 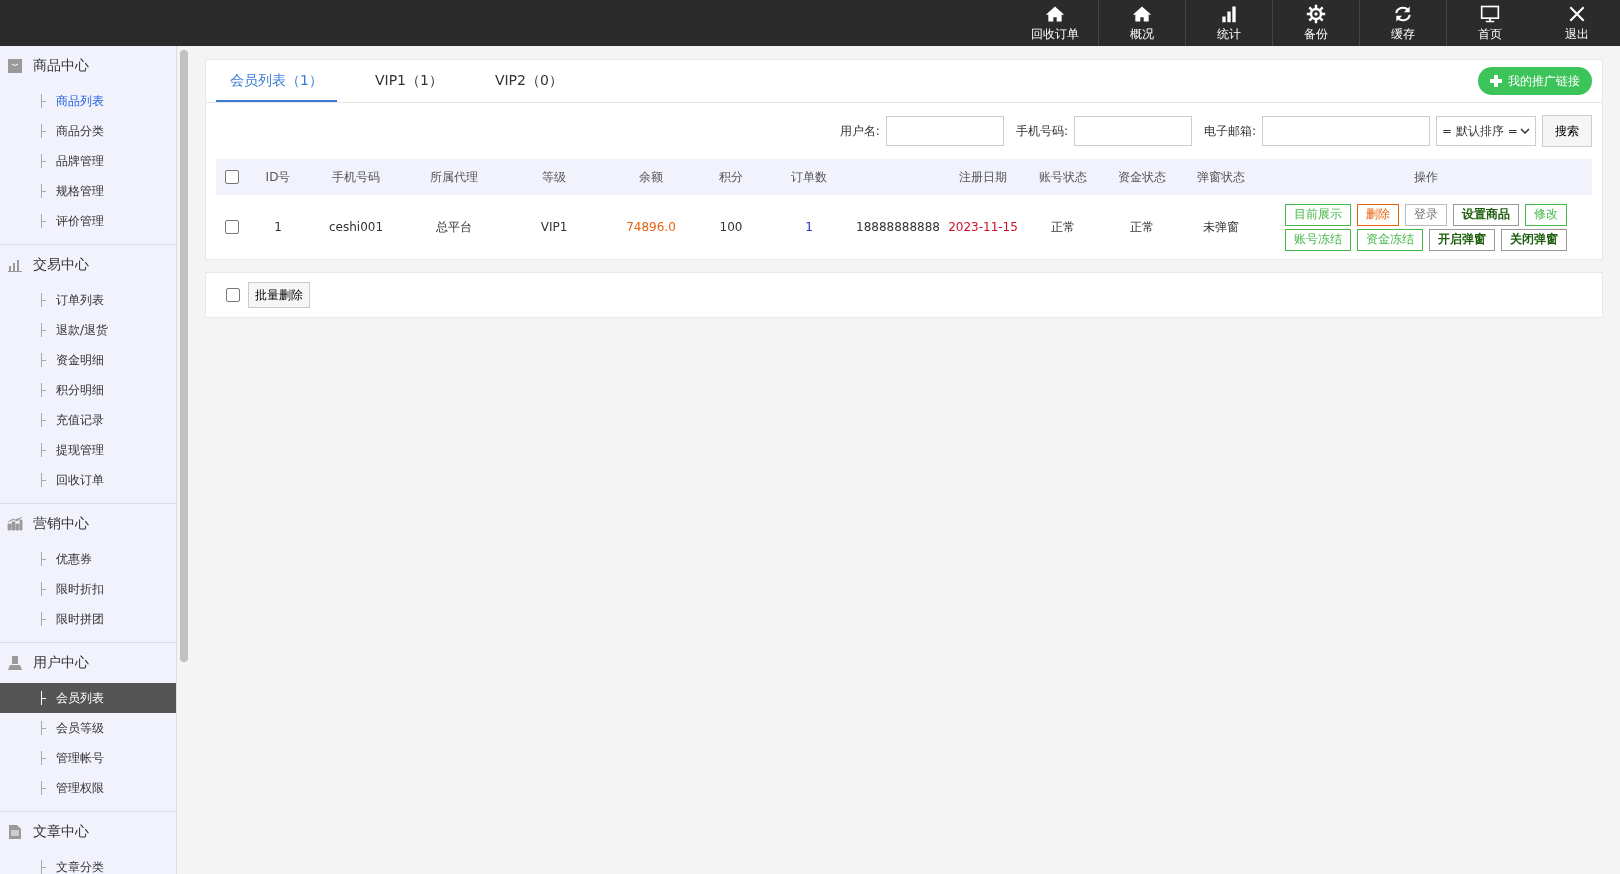 What do you see at coordinates (61, 663) in the screenshot?
I see `section-title: 用户中心` at bounding box center [61, 663].